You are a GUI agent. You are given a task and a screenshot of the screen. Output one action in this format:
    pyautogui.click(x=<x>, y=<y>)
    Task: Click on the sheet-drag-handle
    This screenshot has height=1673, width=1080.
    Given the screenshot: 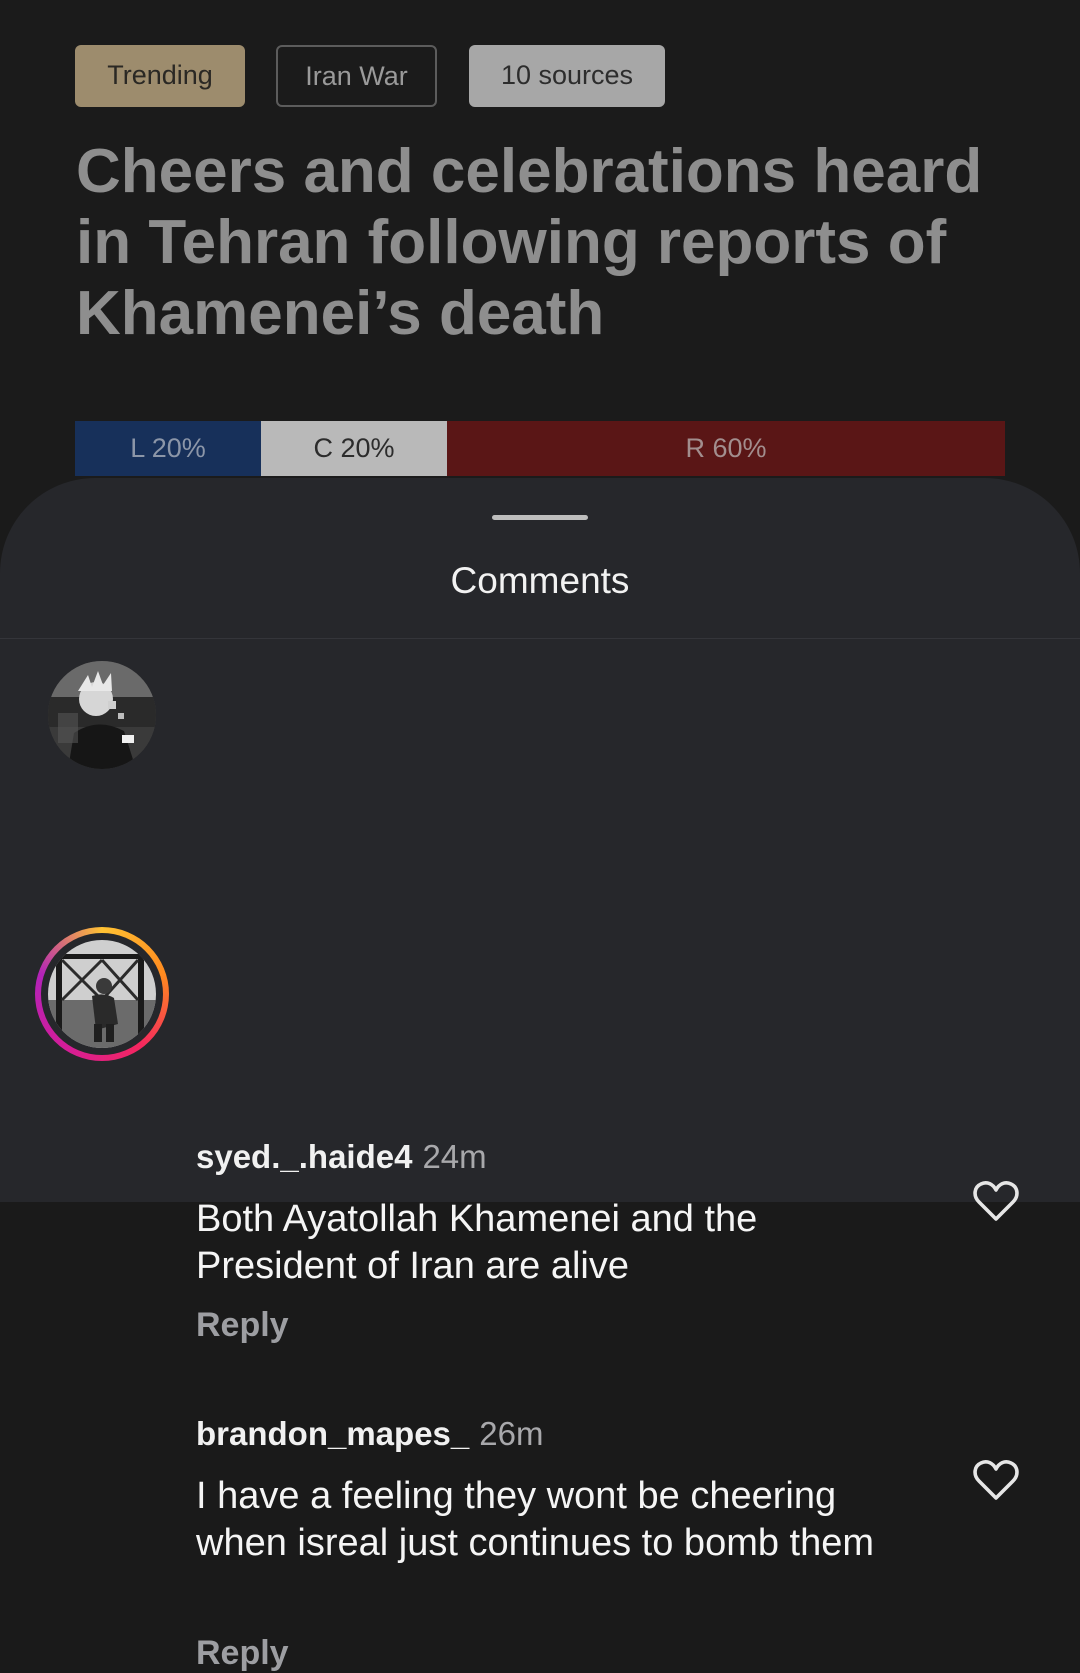 What is the action you would take?
    pyautogui.click(x=540, y=517)
    